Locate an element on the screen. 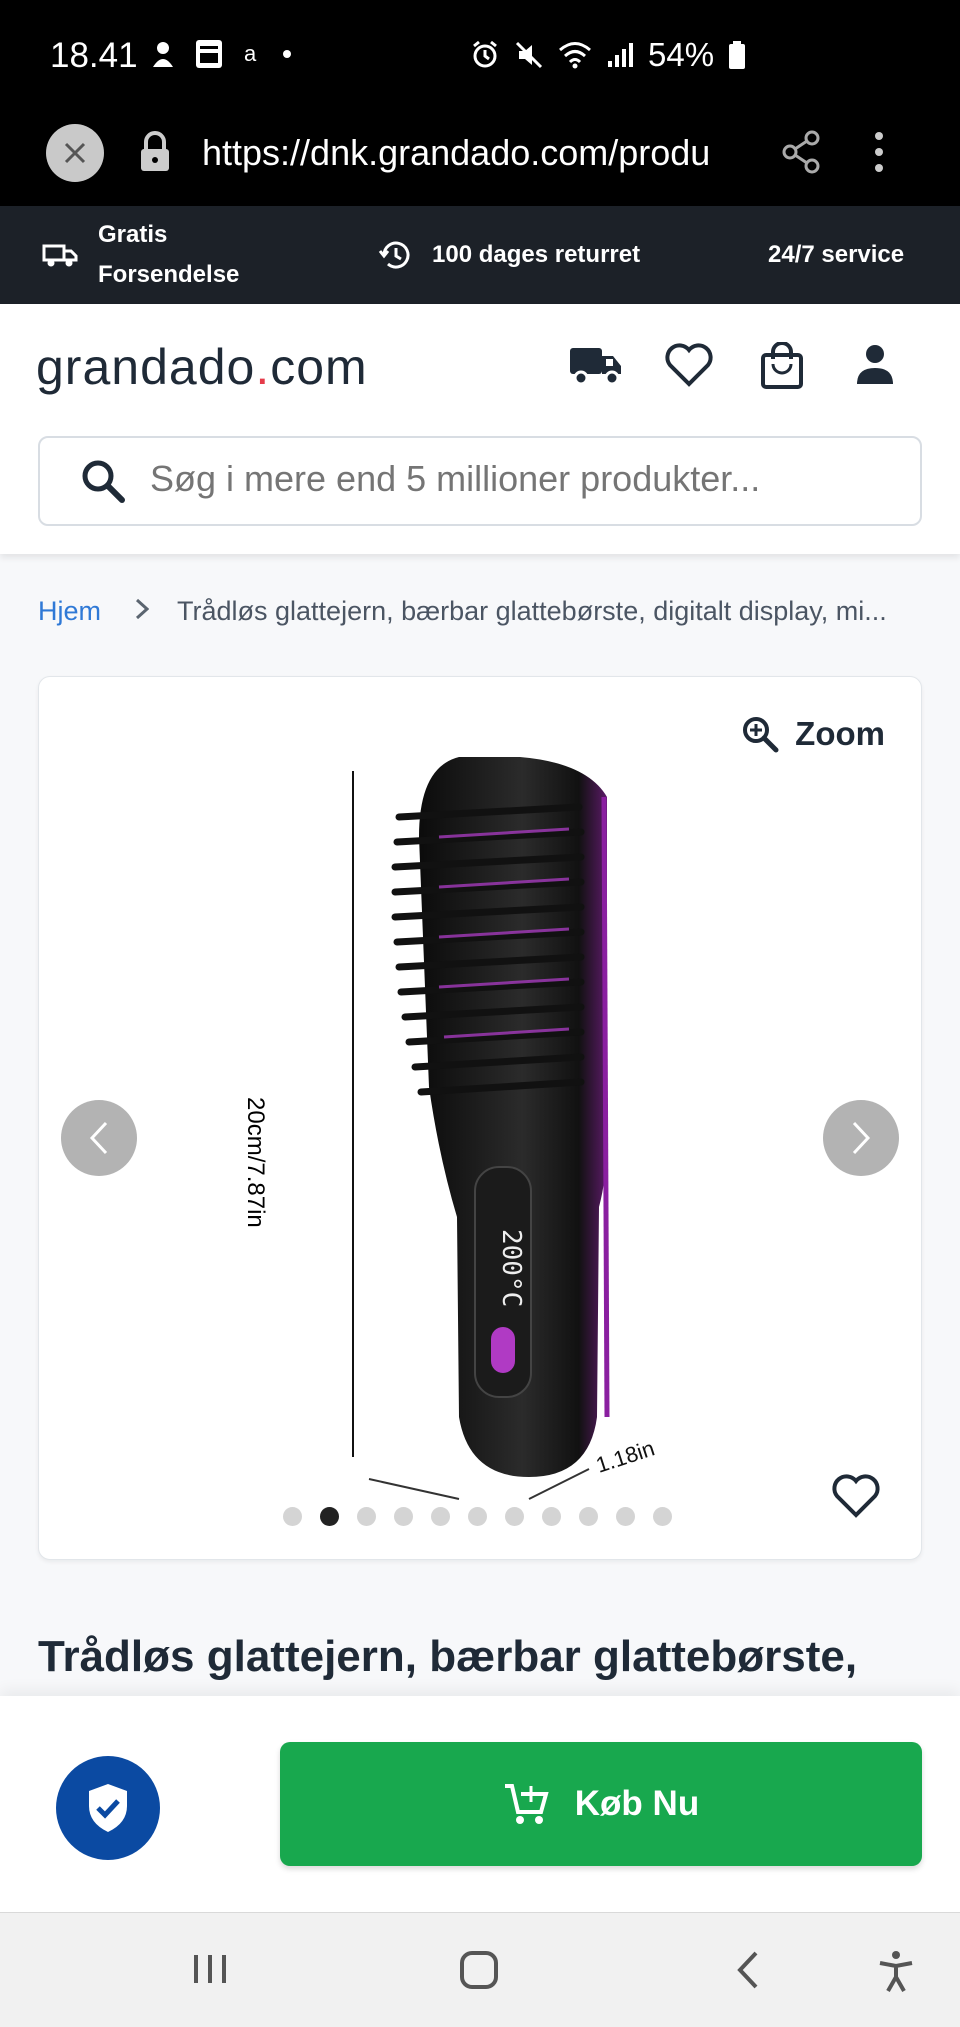 Image resolution: width=960 pixels, height=2027 pixels. next-image-button is located at coordinates (861, 1138).